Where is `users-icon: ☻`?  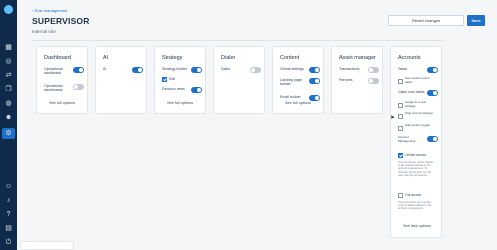
users-icon: ☻ is located at coordinates (8, 117).